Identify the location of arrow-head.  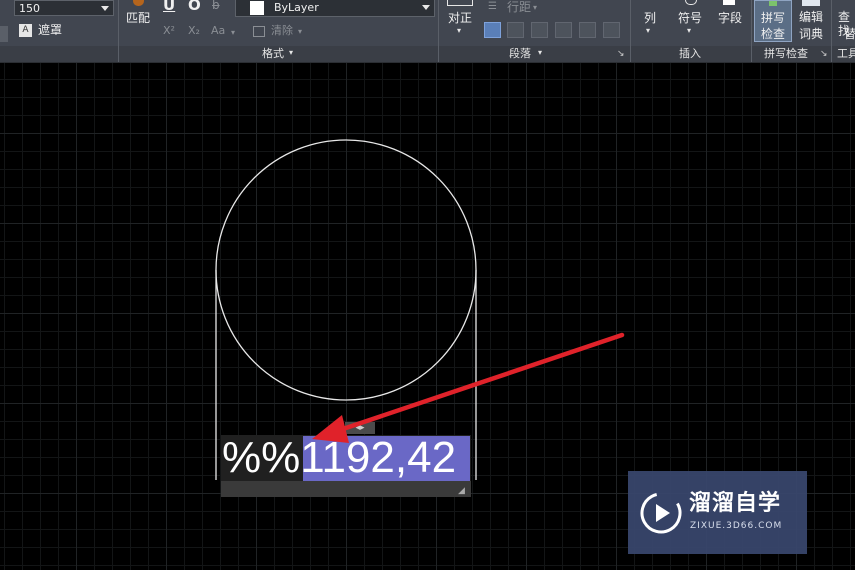
(330, 429).